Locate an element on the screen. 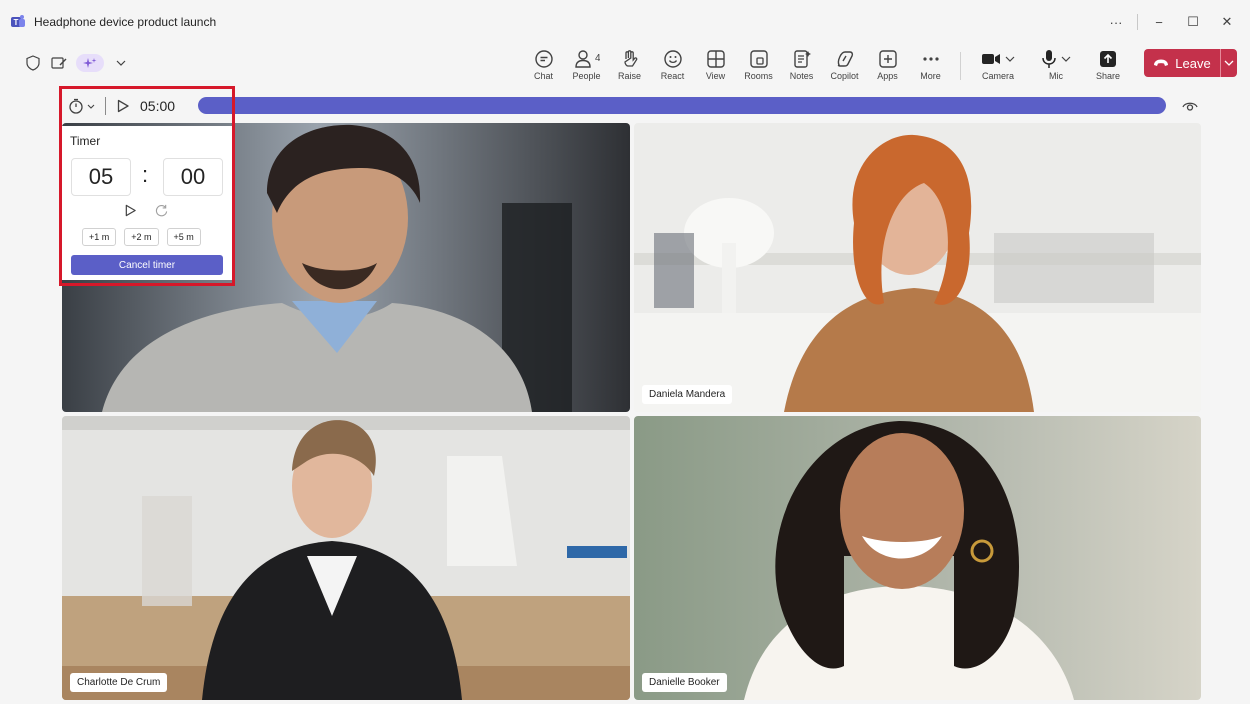  timer-controls is located at coordinates (146, 210).